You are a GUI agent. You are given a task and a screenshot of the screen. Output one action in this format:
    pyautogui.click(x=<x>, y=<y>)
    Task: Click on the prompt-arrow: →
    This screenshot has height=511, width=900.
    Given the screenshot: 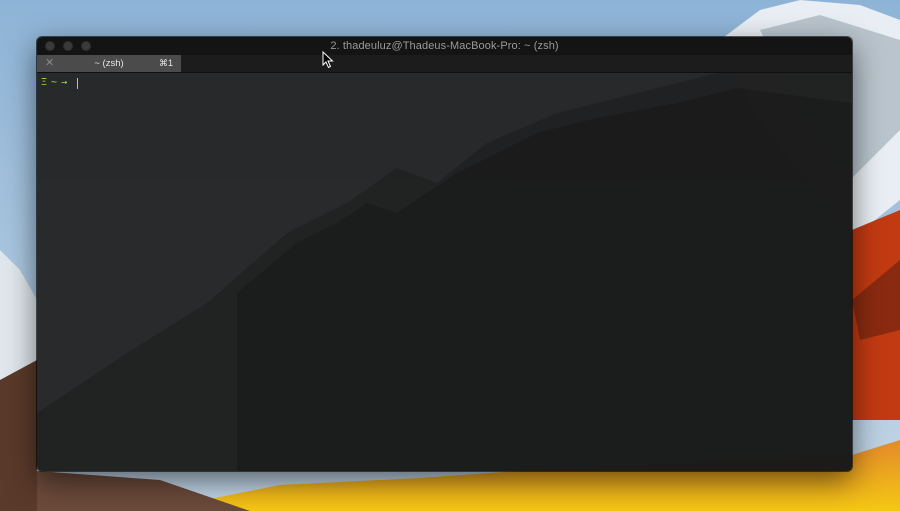 What is the action you would take?
    pyautogui.click(x=64, y=82)
    